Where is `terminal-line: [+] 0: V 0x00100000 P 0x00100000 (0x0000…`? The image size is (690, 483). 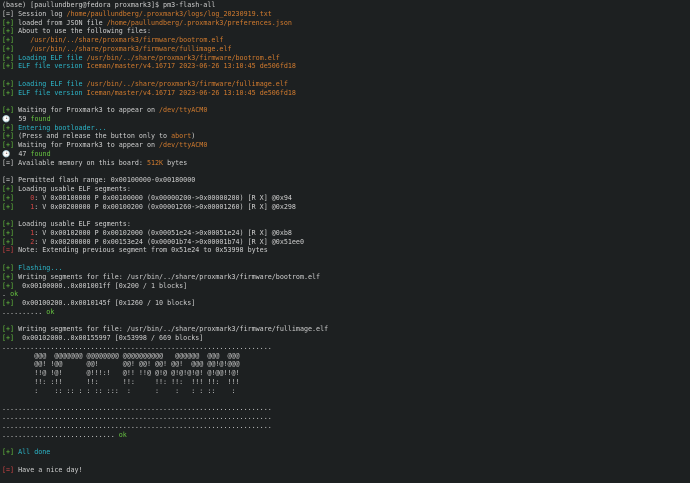
terminal-line: [+] 0: V 0x00100000 P 0x00100000 (0x0000… is located at coordinates (346, 198).